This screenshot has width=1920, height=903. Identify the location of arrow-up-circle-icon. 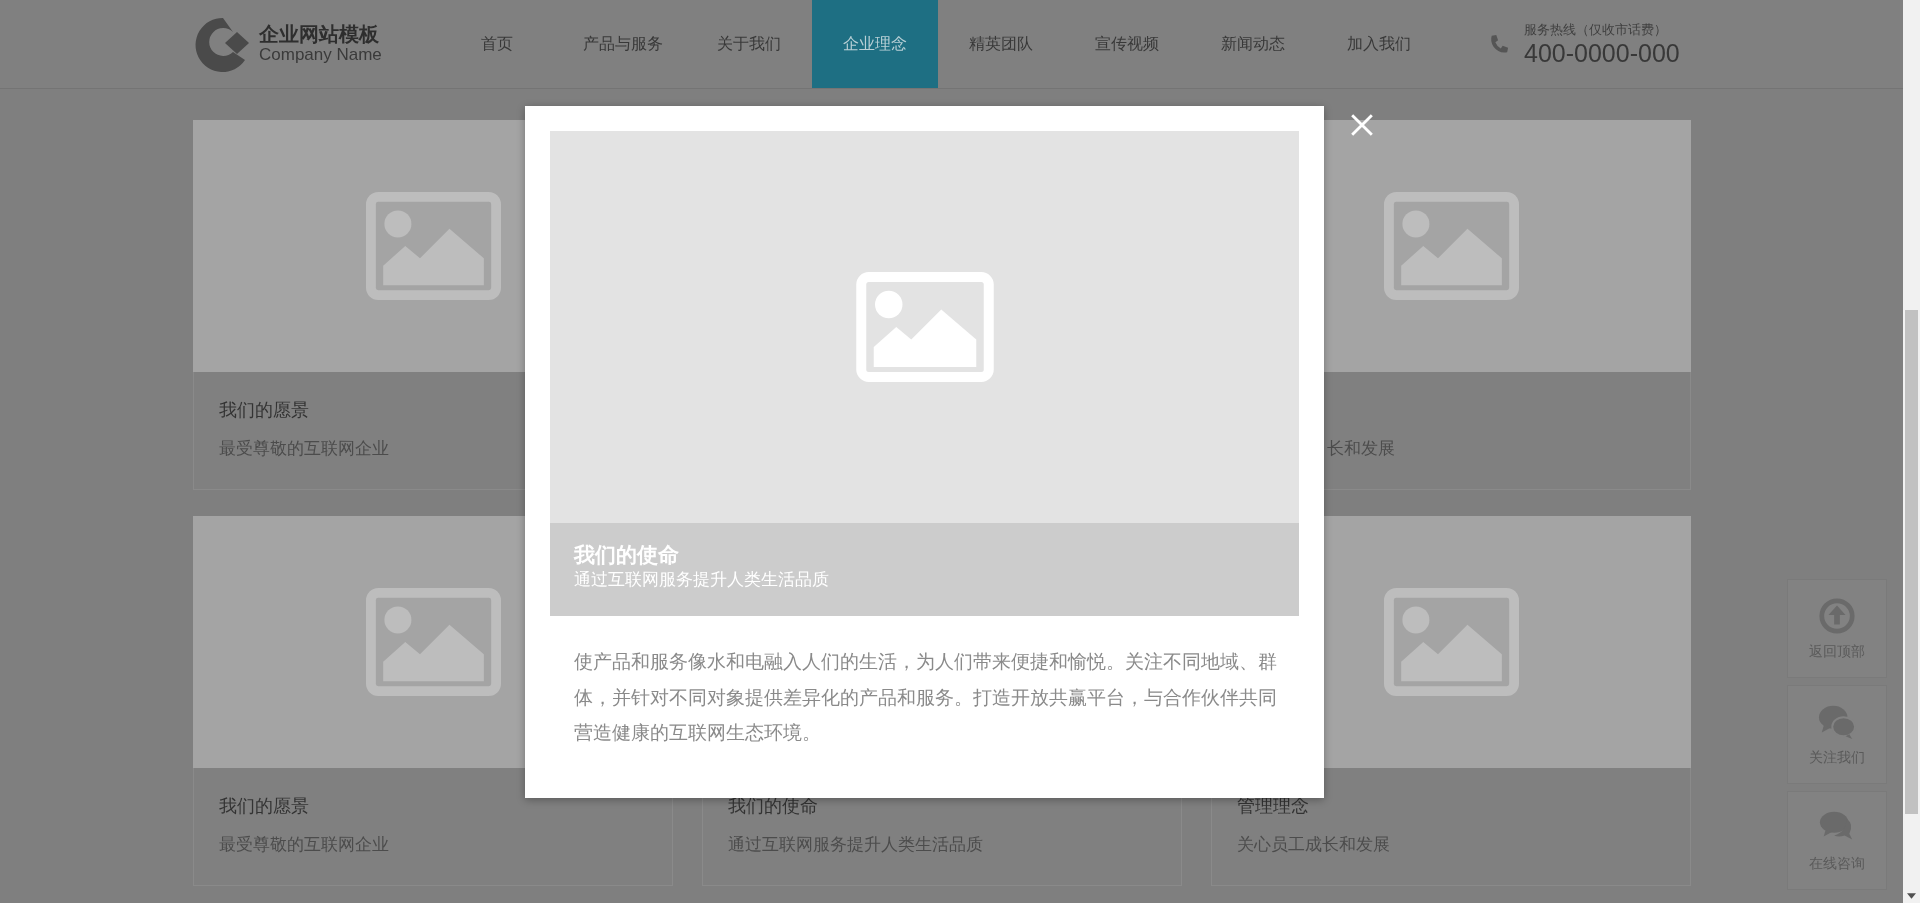
(1837, 615).